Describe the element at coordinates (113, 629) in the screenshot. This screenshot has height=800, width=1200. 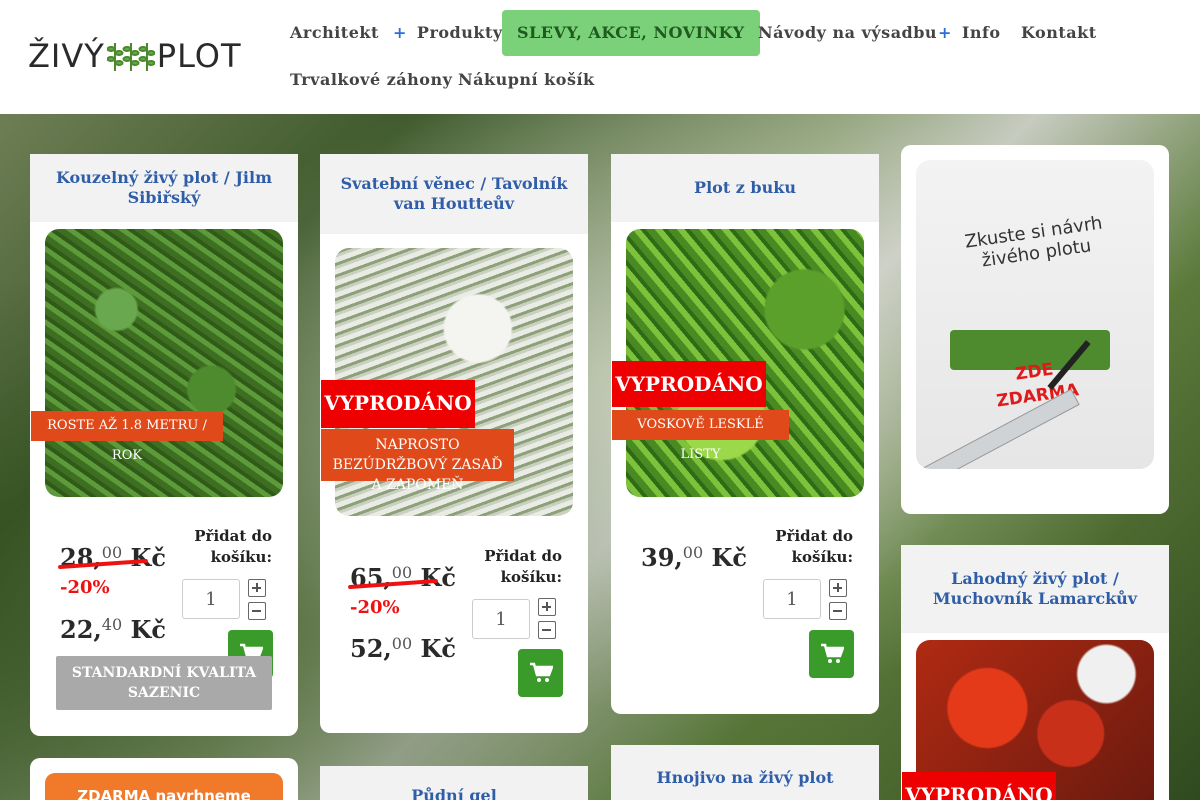
I see `new-price: 22,40 Kč` at that location.